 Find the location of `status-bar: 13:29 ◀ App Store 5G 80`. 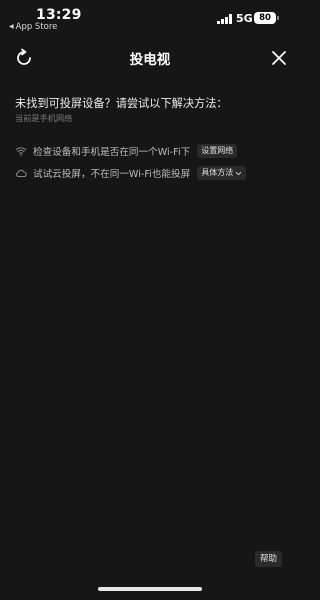

status-bar: 13:29 ◀ App Store 5G 80 is located at coordinates (150, 17).